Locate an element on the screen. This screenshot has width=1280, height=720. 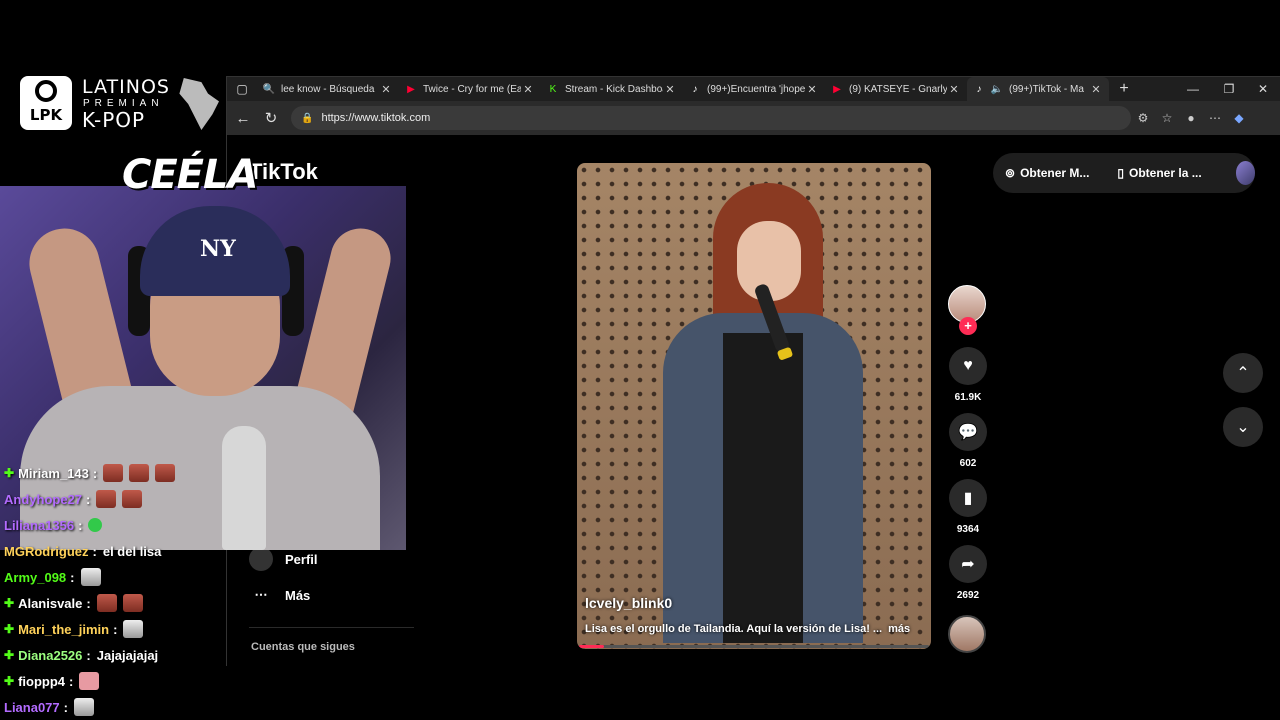
share-button: ➦ is located at coordinates (968, 564).